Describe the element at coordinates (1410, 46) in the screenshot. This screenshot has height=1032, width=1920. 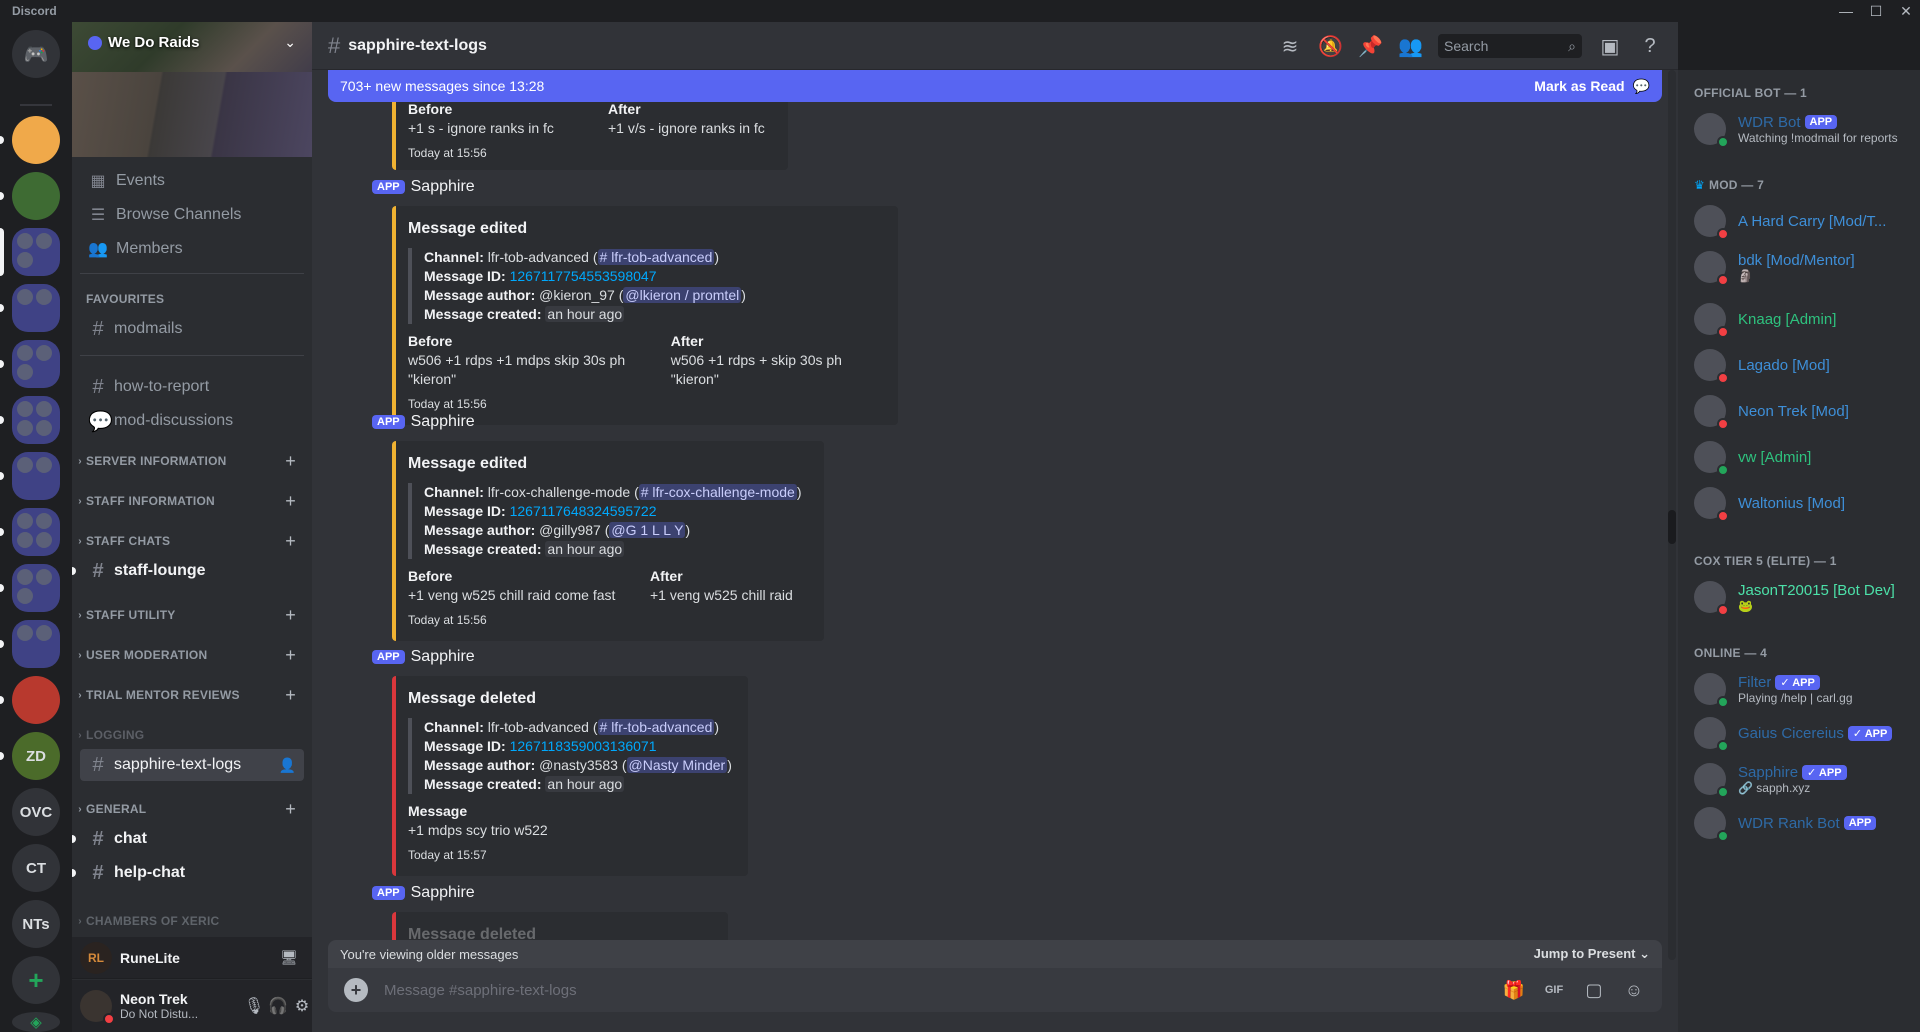
I see `member-list-icon: 👥` at that location.